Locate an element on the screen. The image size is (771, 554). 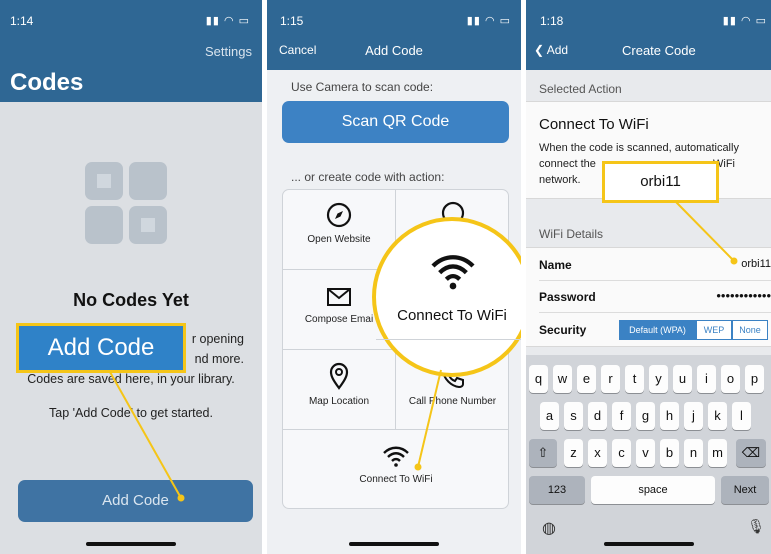
action-map-location: Map Location is located at coordinates (339, 390).